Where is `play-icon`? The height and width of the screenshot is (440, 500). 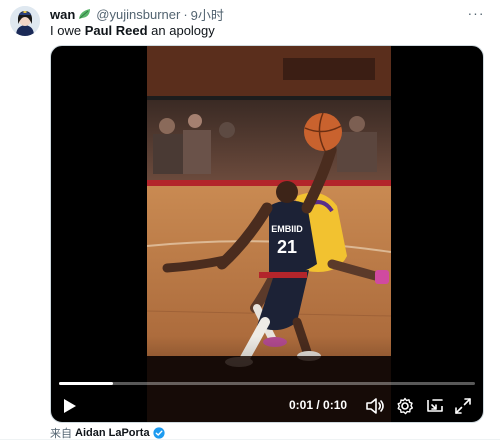 play-icon is located at coordinates (70, 406).